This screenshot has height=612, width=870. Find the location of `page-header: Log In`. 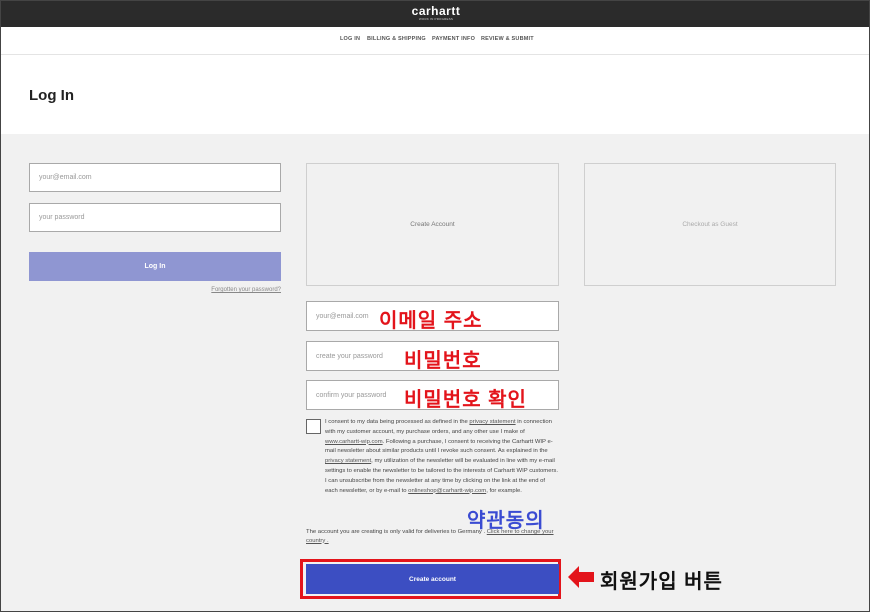

page-header: Log In is located at coordinates (435, 94).